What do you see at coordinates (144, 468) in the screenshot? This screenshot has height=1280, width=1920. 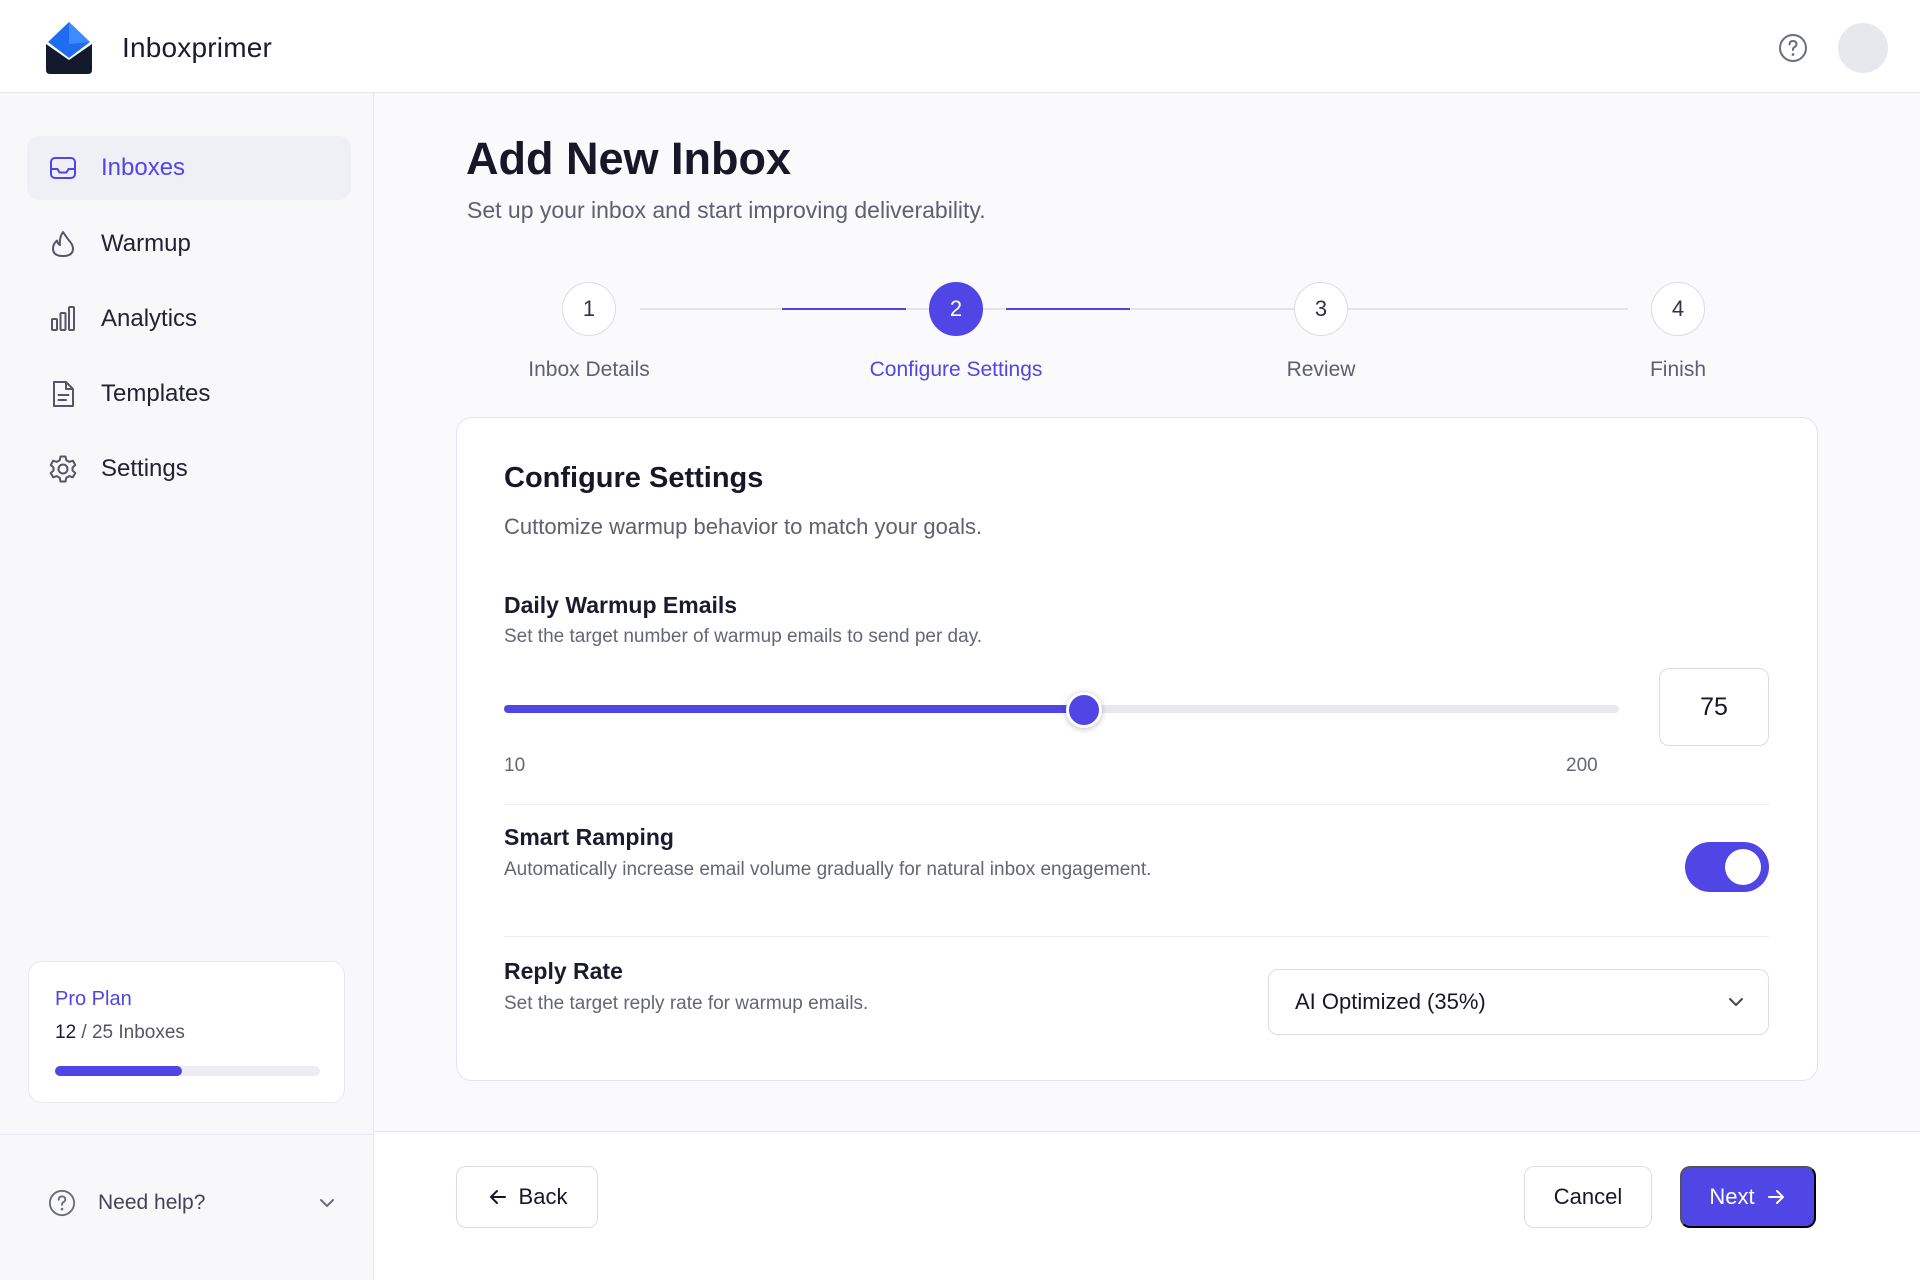 I see `sidebar-item-label: Settings` at bounding box center [144, 468].